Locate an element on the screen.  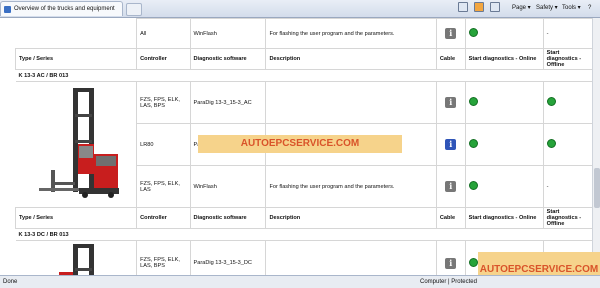
tools-menu: Tools ▾ is located at coordinates (571, 8).